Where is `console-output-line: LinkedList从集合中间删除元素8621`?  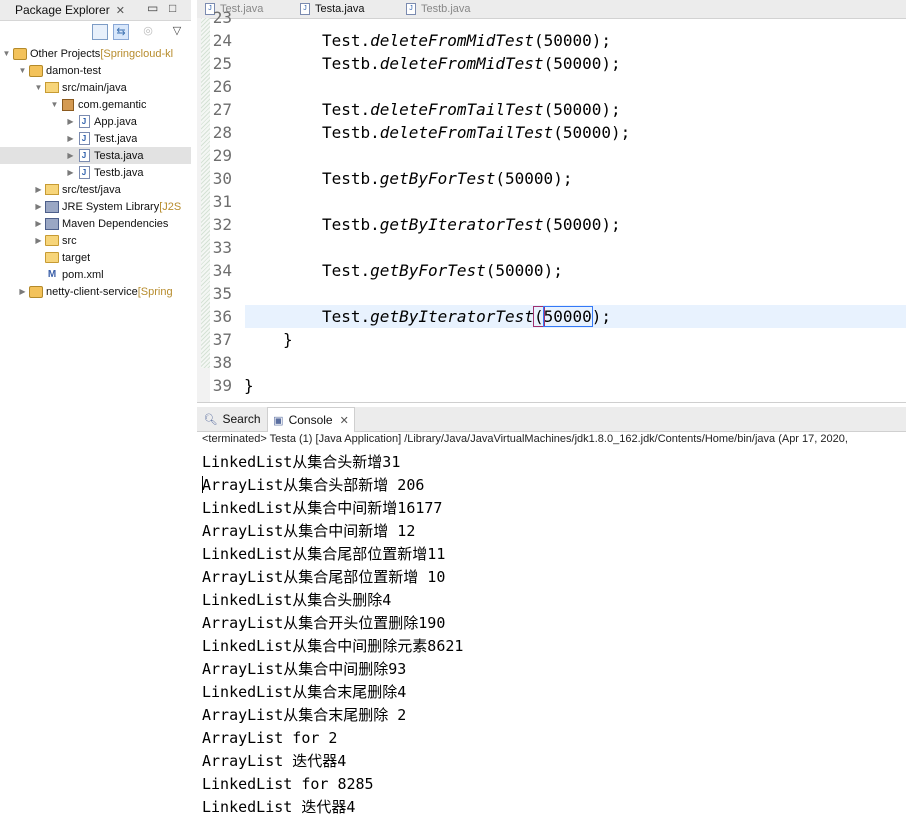 console-output-line: LinkedList从集合中间删除元素8621 is located at coordinates (333, 646).